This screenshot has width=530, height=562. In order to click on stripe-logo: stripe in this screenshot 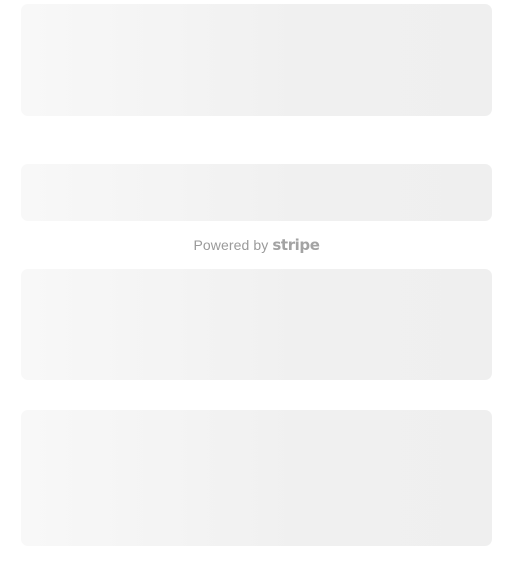, I will do `click(296, 245)`.